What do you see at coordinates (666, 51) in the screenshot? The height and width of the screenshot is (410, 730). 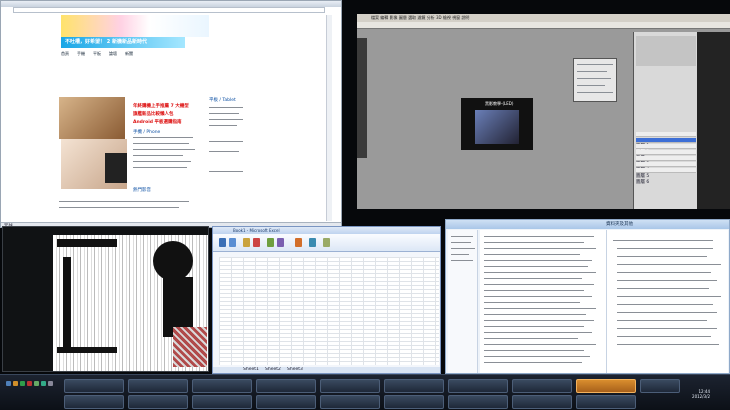 I see `ps-color-swatches` at bounding box center [666, 51].